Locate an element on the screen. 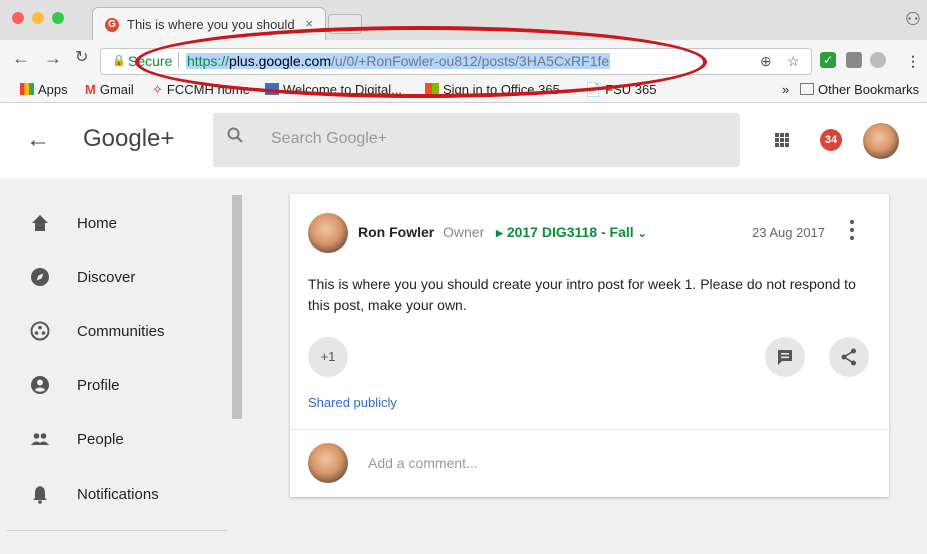 This screenshot has width=927, height=554. share-icon is located at coordinates (848, 357).